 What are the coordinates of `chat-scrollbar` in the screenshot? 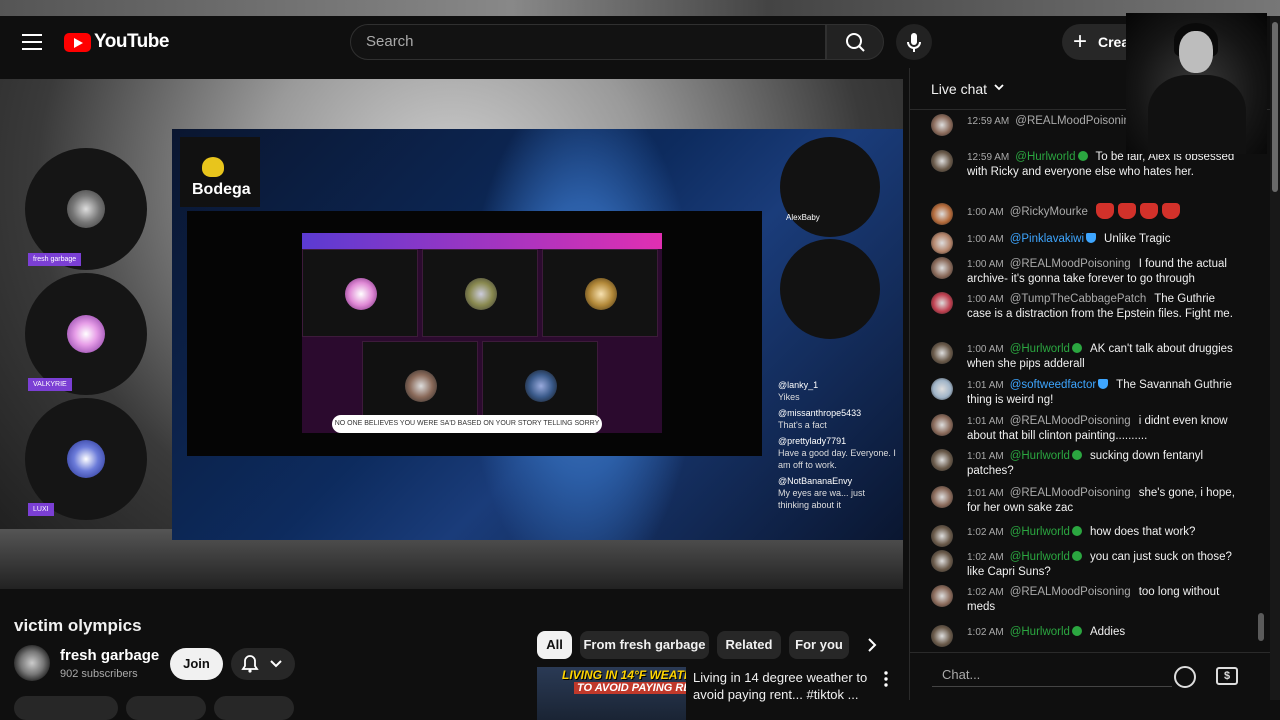 It's located at (1261, 627).